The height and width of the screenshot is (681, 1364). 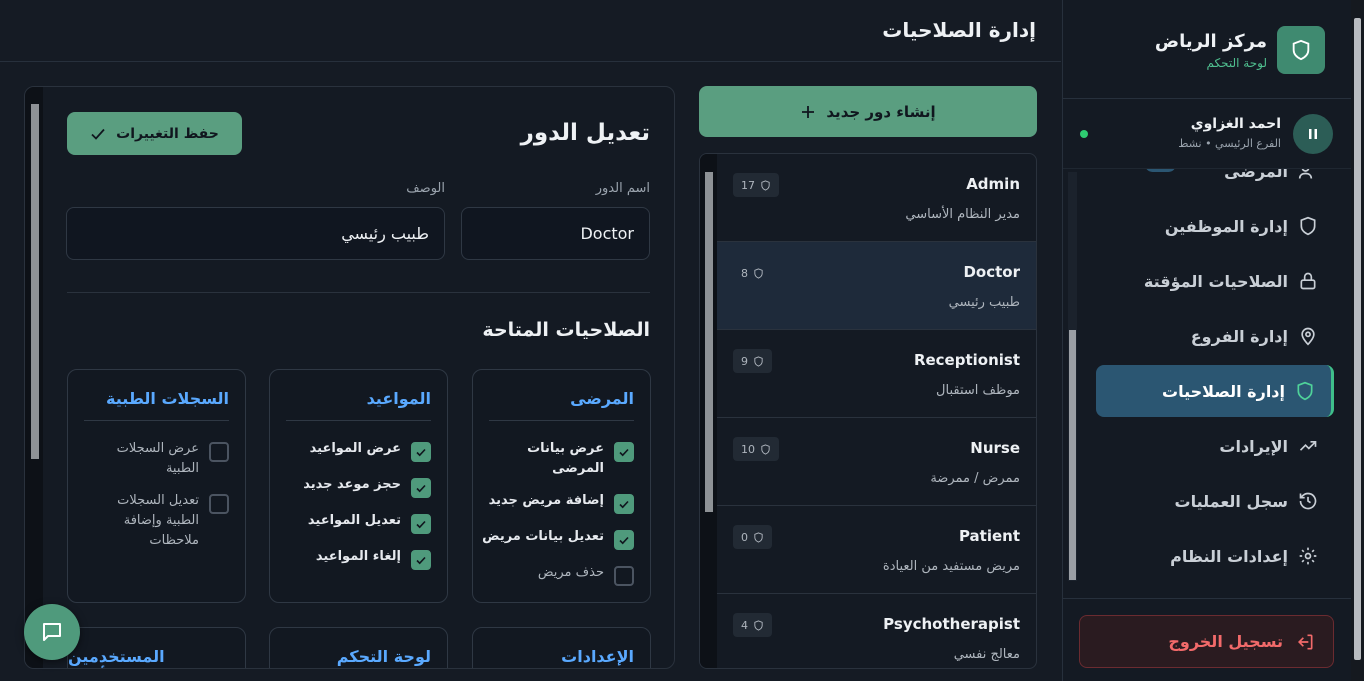 I want to click on group-title: الإعدادات, so click(x=597, y=656).